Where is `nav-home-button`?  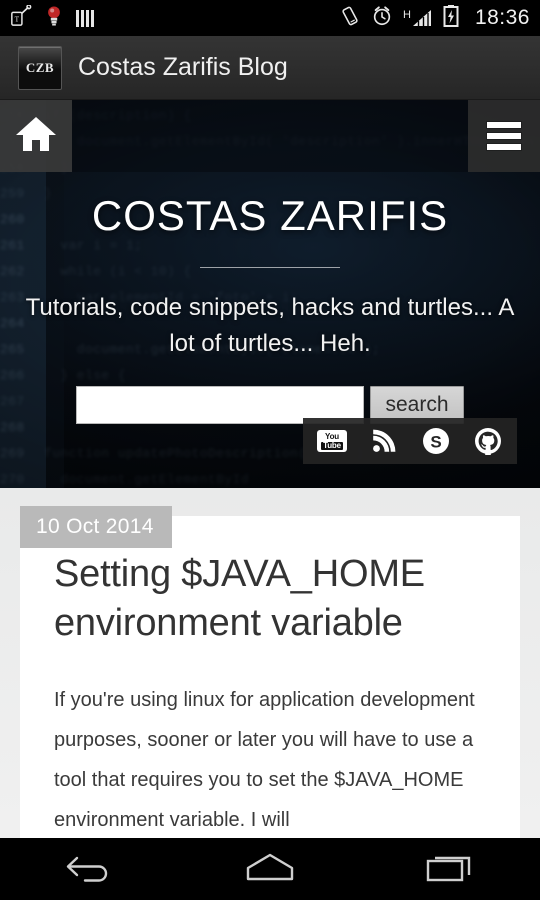
nav-home-button is located at coordinates (270, 869).